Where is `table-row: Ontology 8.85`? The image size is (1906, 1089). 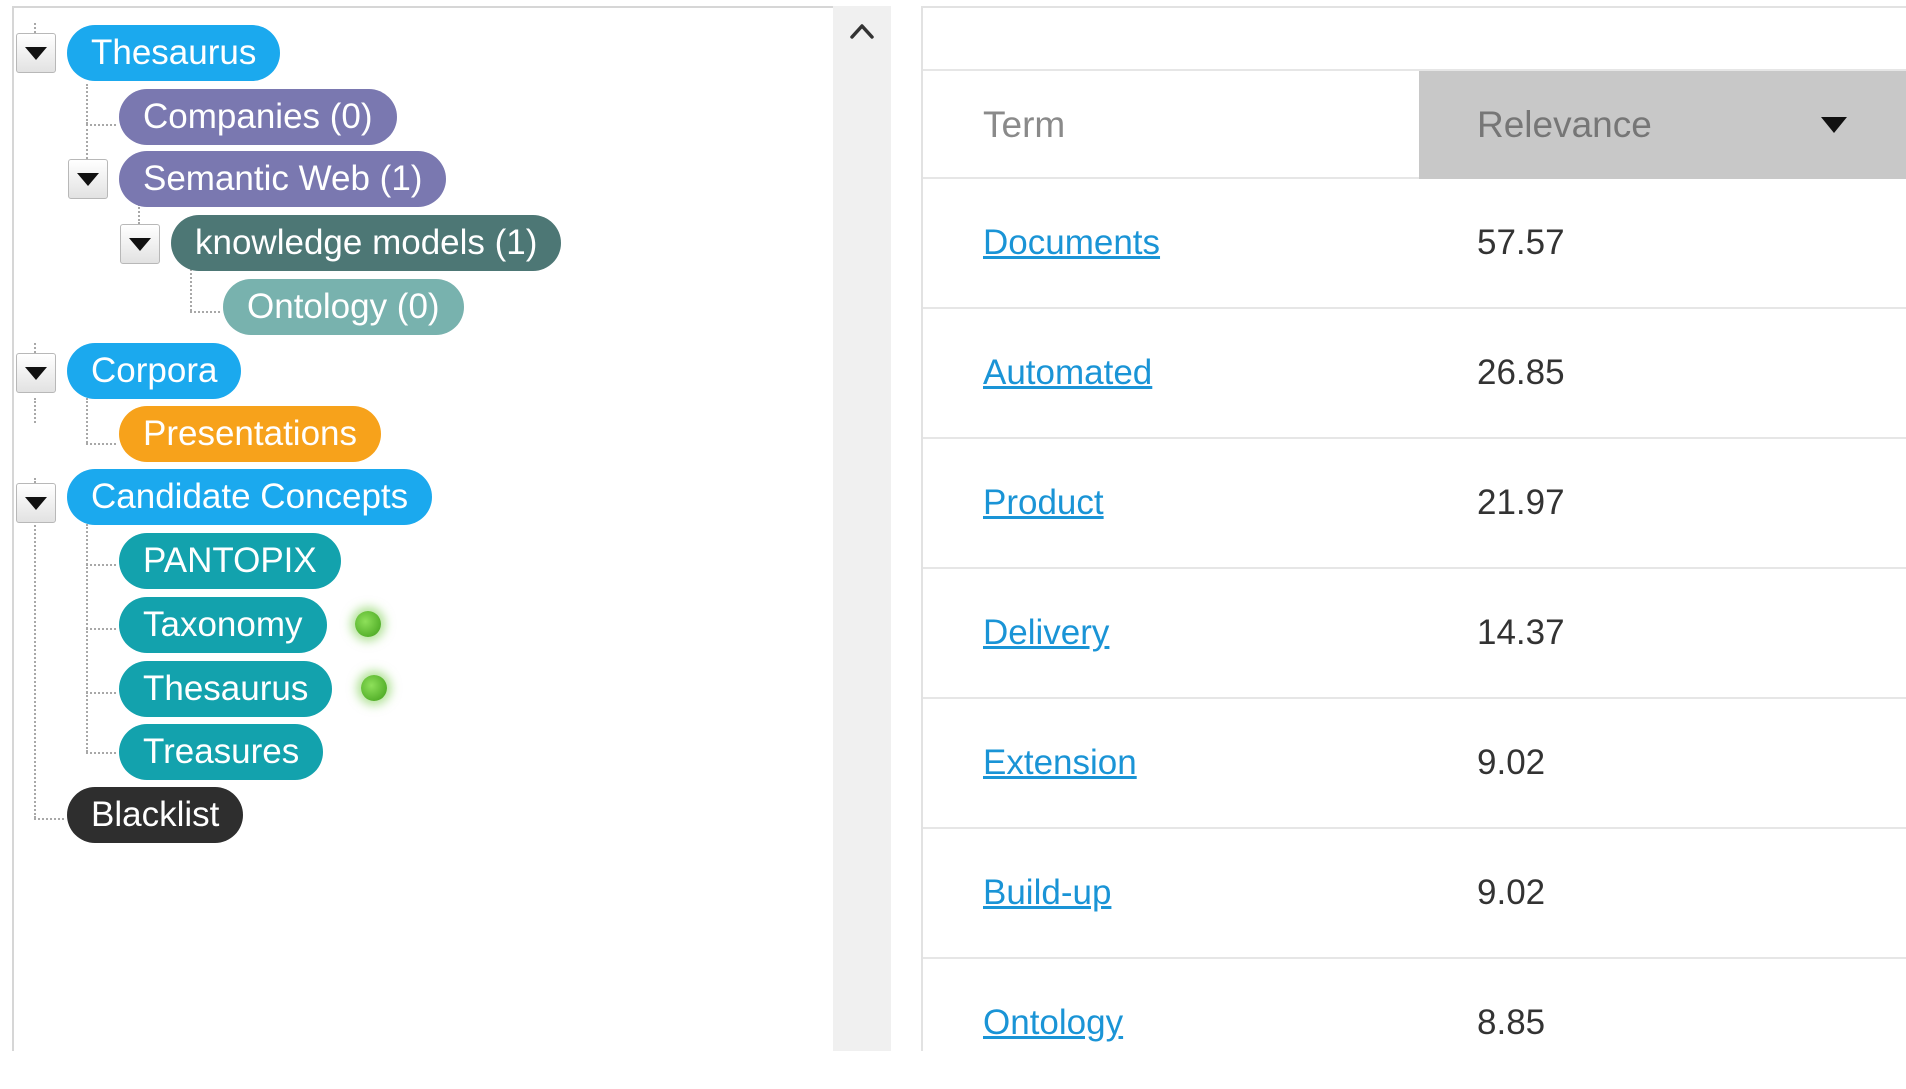 table-row: Ontology 8.85 is located at coordinates (1414, 1024).